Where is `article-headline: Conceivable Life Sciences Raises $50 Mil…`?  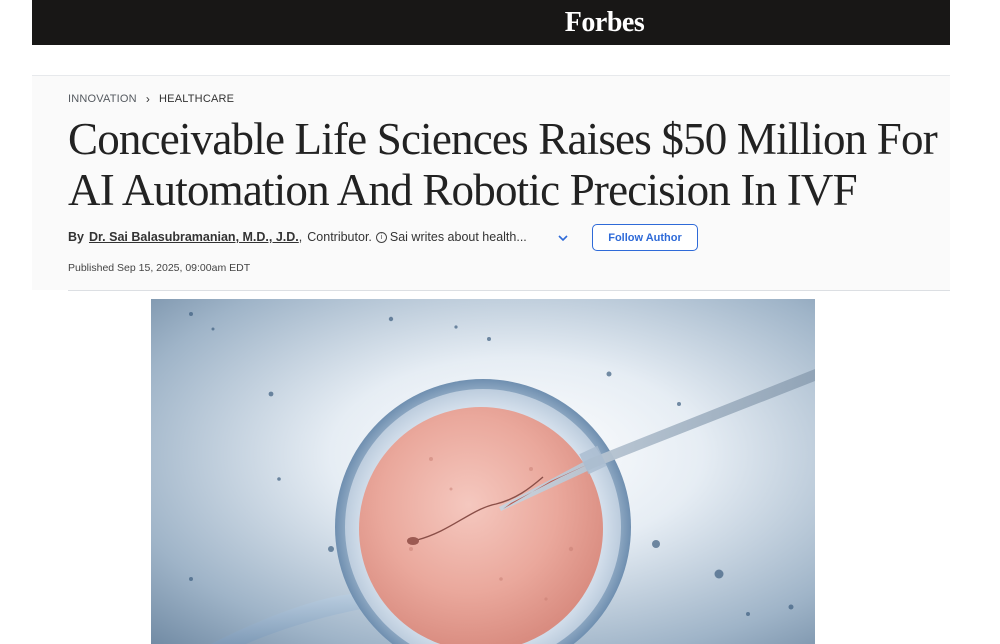 article-headline: Conceivable Life Sciences Raises $50 Mil… is located at coordinates (503, 164).